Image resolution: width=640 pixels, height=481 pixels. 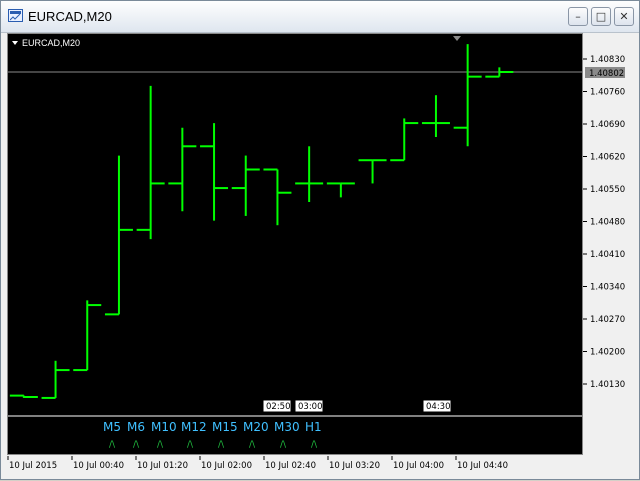 What do you see at coordinates (287, 427) in the screenshot?
I see `timeframe-label: M30` at bounding box center [287, 427].